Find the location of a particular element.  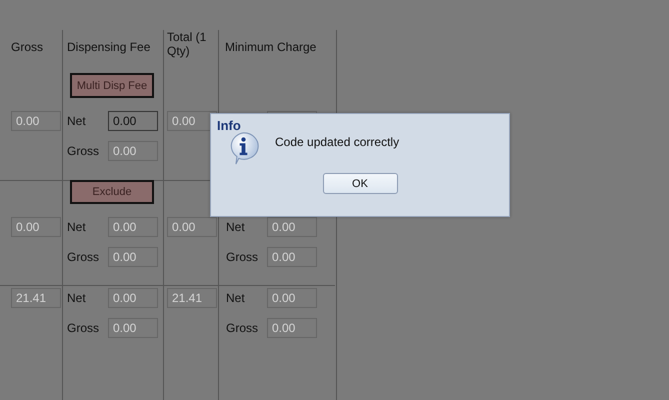

fee-button: Multi Disp Fee is located at coordinates (112, 85).